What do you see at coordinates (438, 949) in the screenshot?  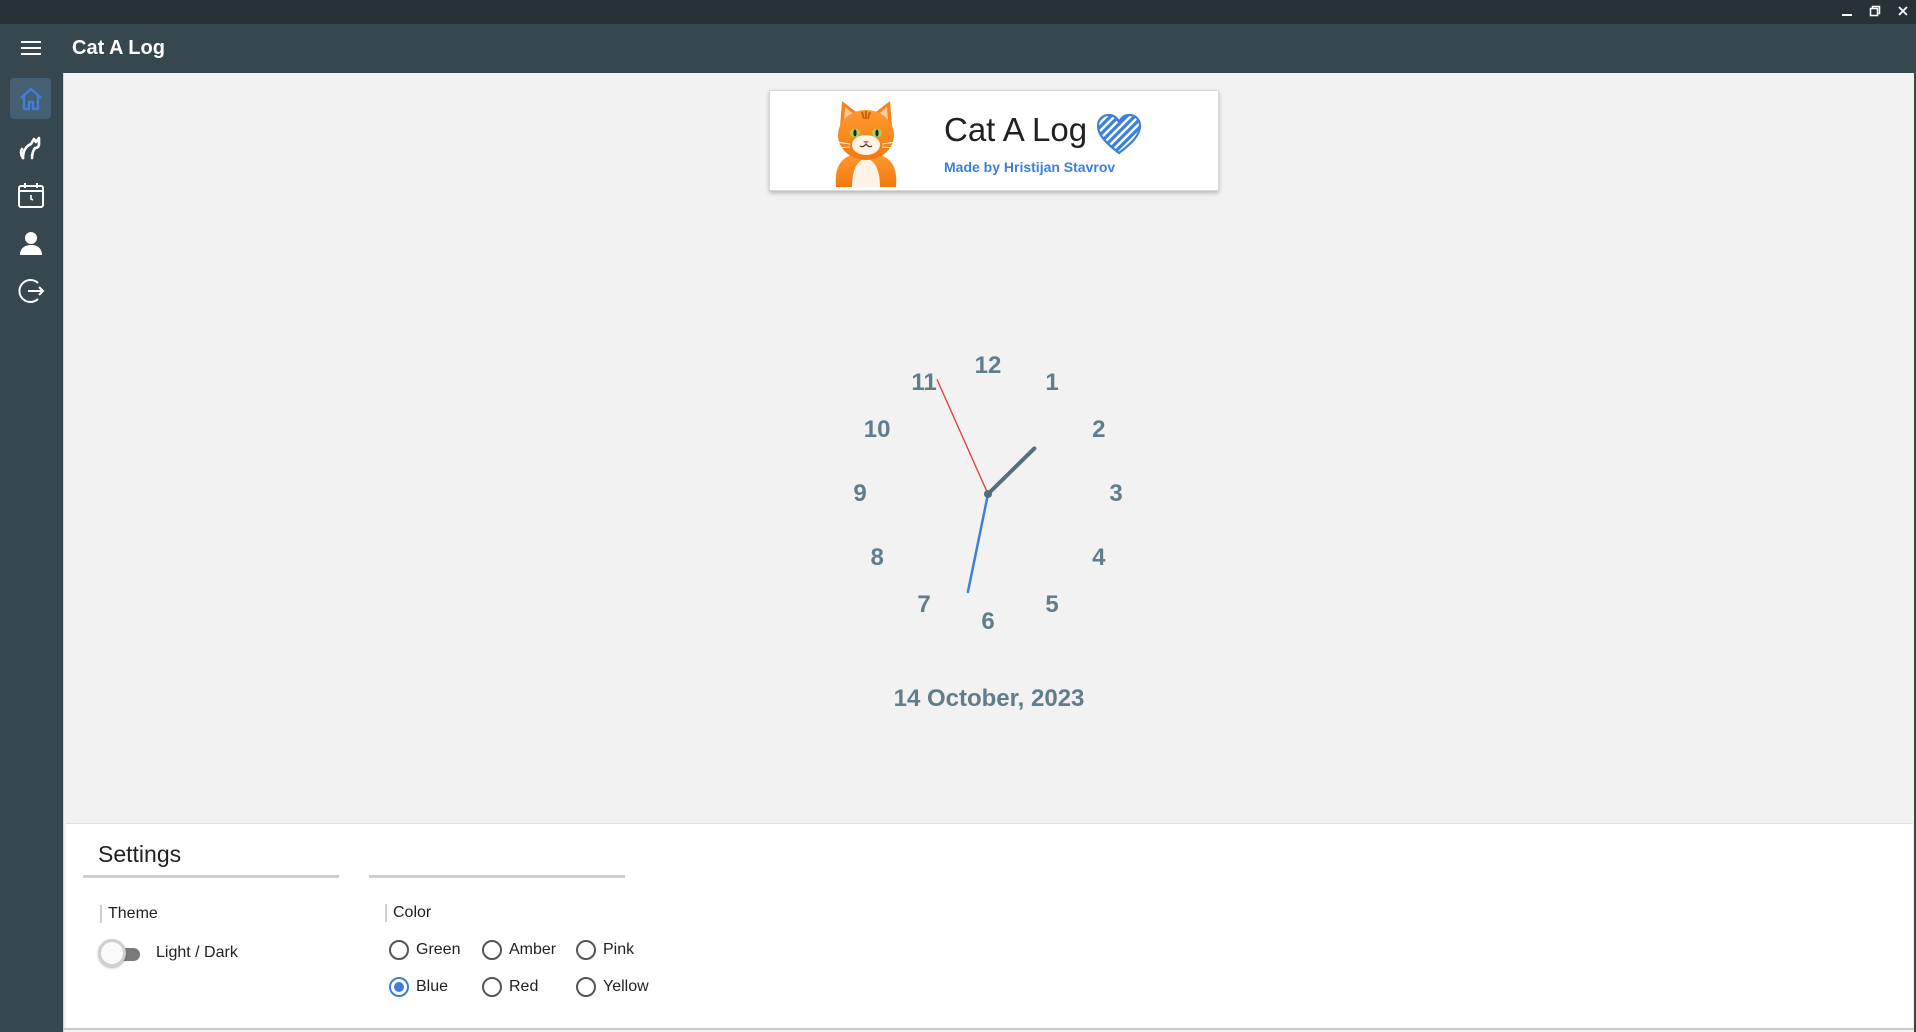 I see `radio-label: Green` at bounding box center [438, 949].